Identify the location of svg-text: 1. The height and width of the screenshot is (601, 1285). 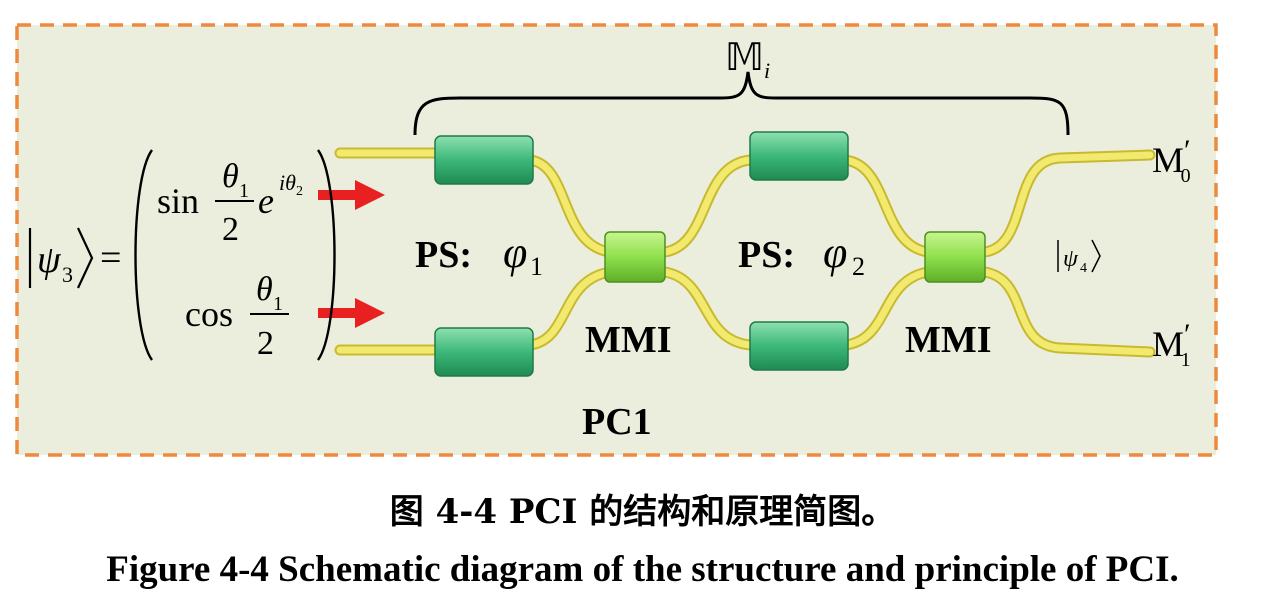
(536, 266).